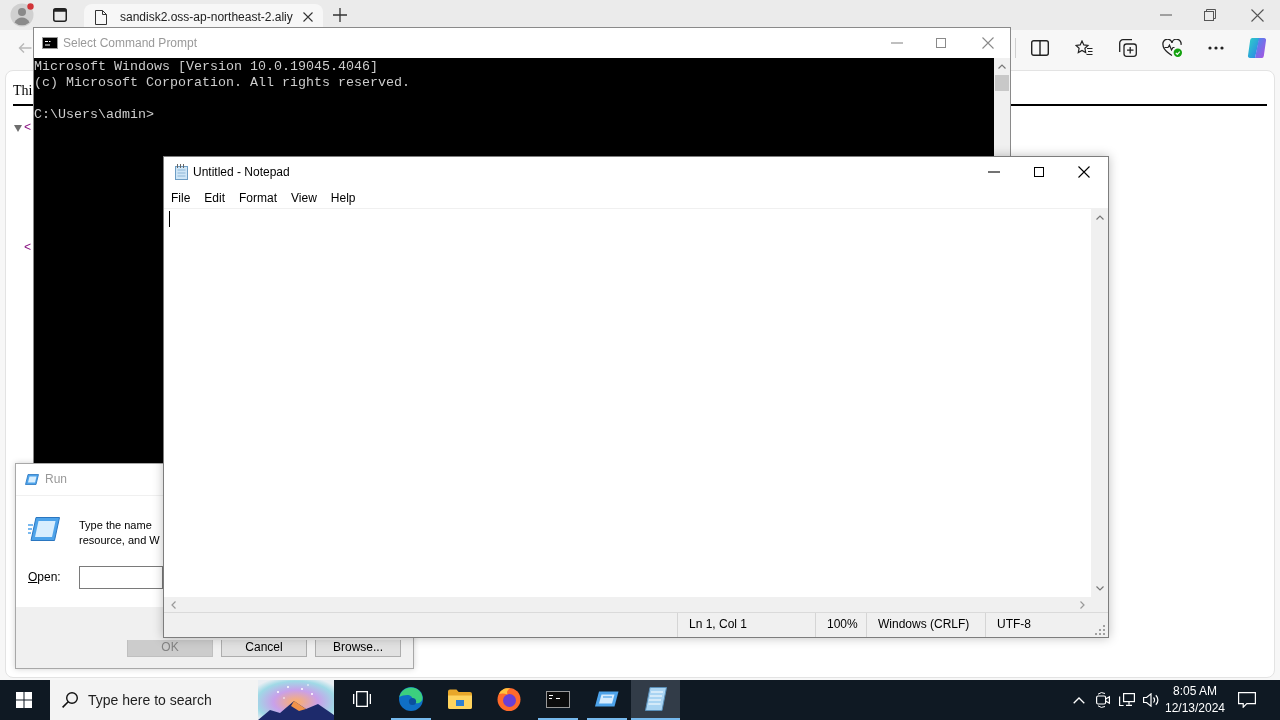 This screenshot has height=720, width=1280. What do you see at coordinates (508, 699) in the screenshot?
I see `flame-globe-icon` at bounding box center [508, 699].